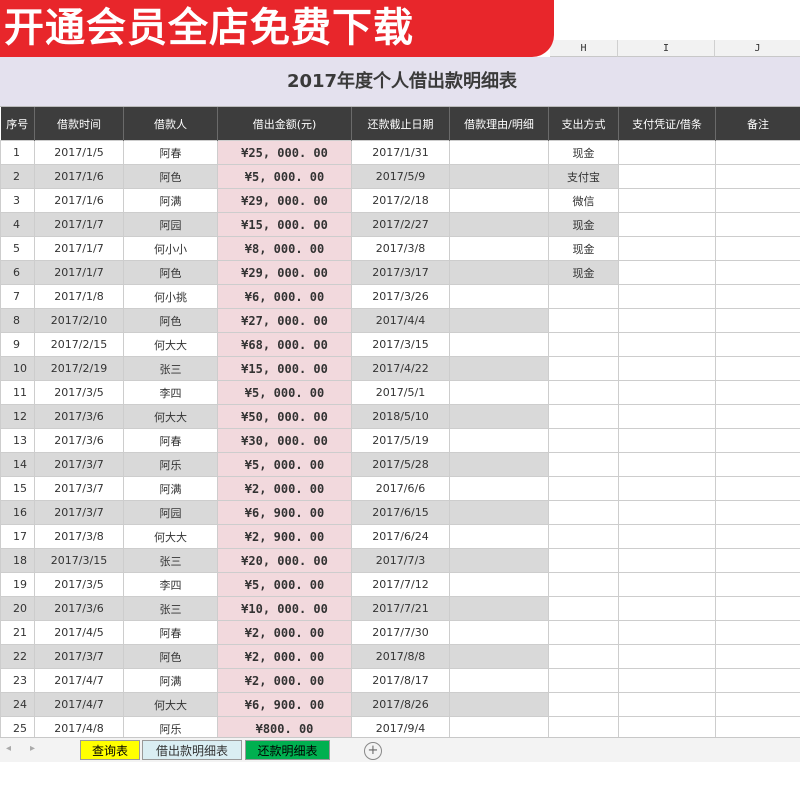 This screenshot has height=800, width=800. What do you see at coordinates (284, 416) in the screenshot?
I see `table-cell: ¥50, 000. 00` at bounding box center [284, 416].